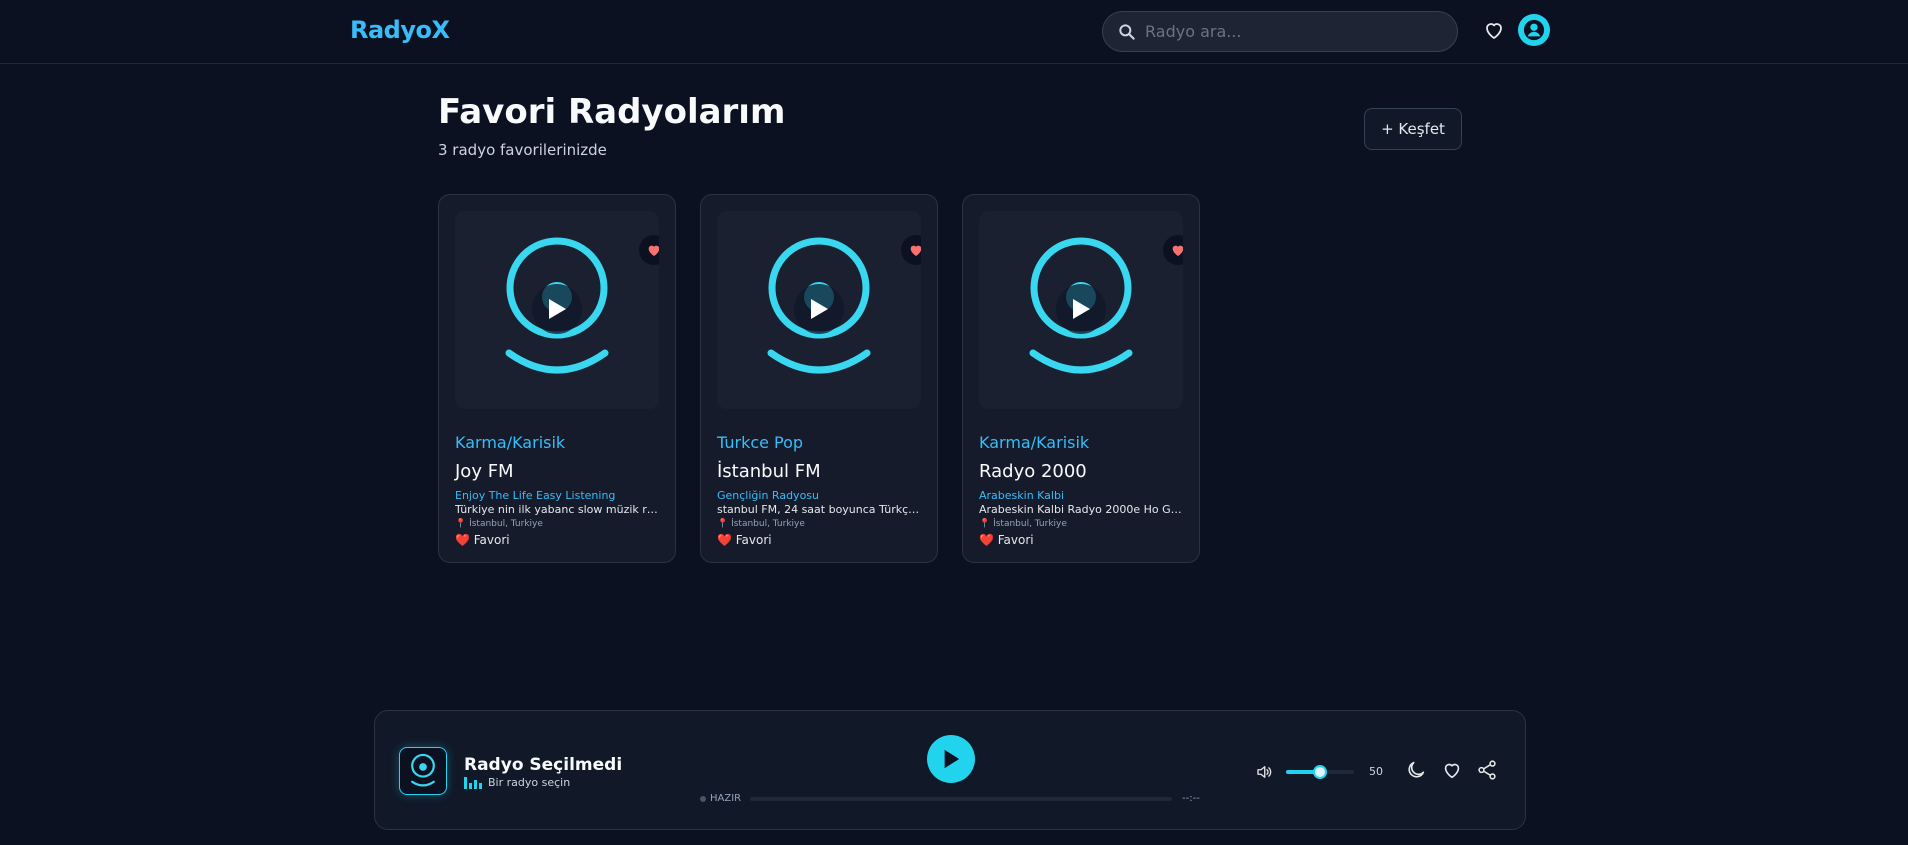 The width and height of the screenshot is (1908, 845). What do you see at coordinates (529, 782) in the screenshot?
I see `player-subtitle-text: Bir radyo seçin` at bounding box center [529, 782].